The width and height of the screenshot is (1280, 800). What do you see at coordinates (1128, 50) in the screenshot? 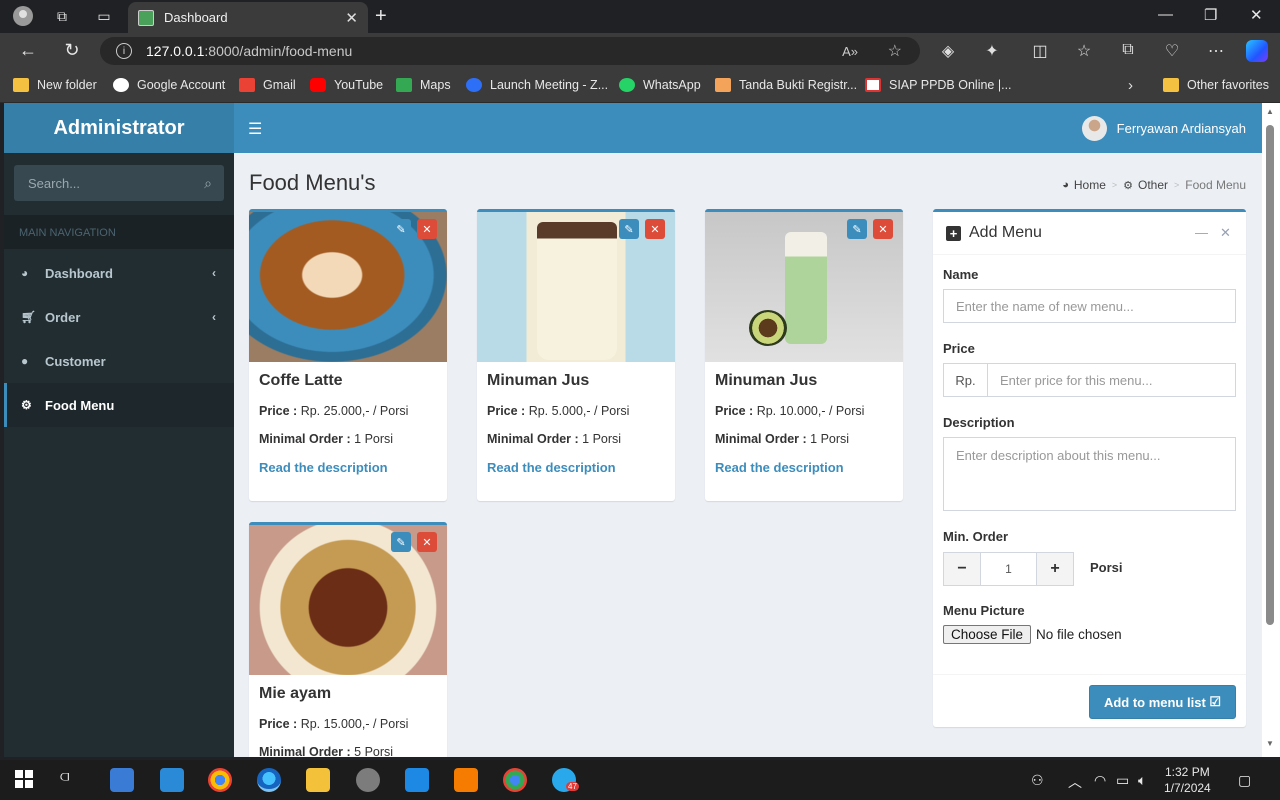
I see `collections-icon: ⧉` at bounding box center [1128, 50].